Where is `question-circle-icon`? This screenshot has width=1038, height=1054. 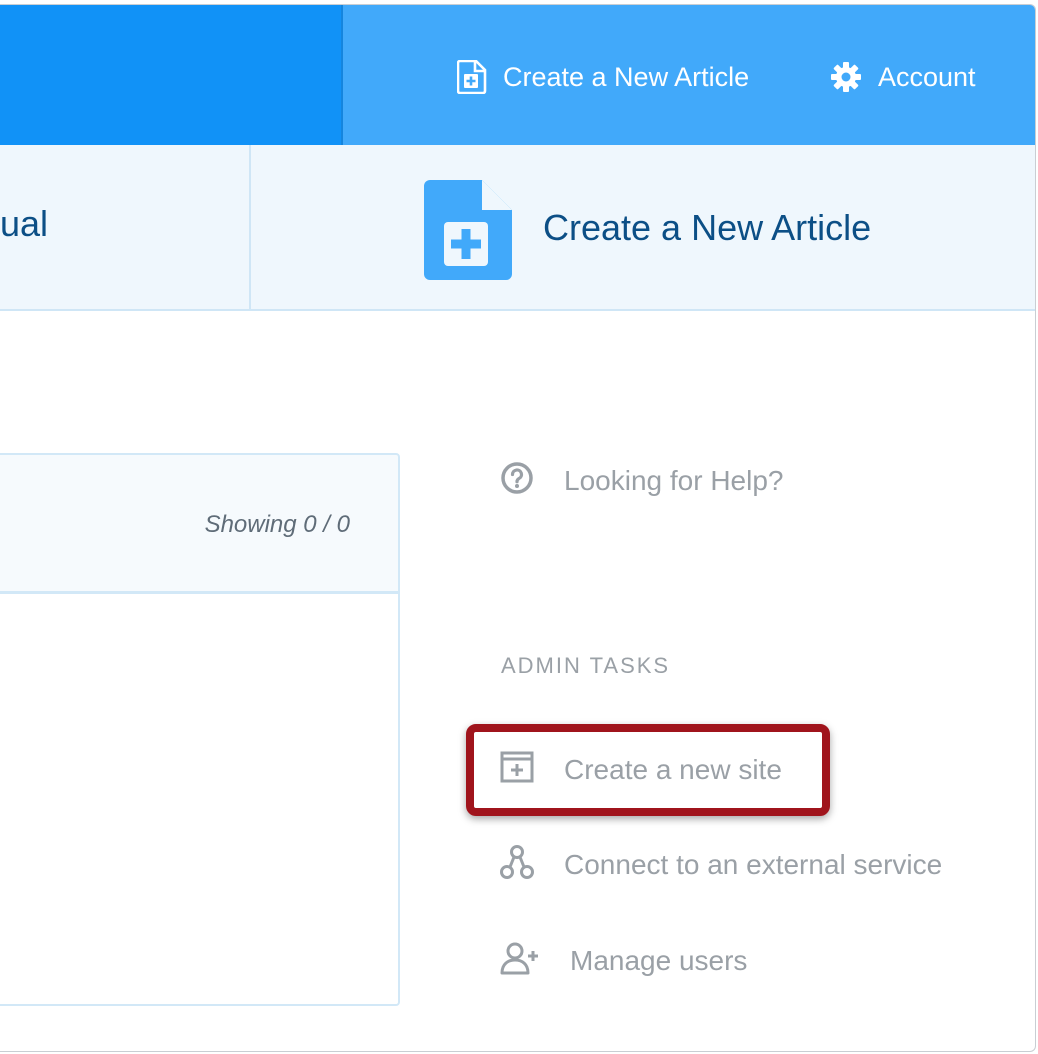 question-circle-icon is located at coordinates (517, 481).